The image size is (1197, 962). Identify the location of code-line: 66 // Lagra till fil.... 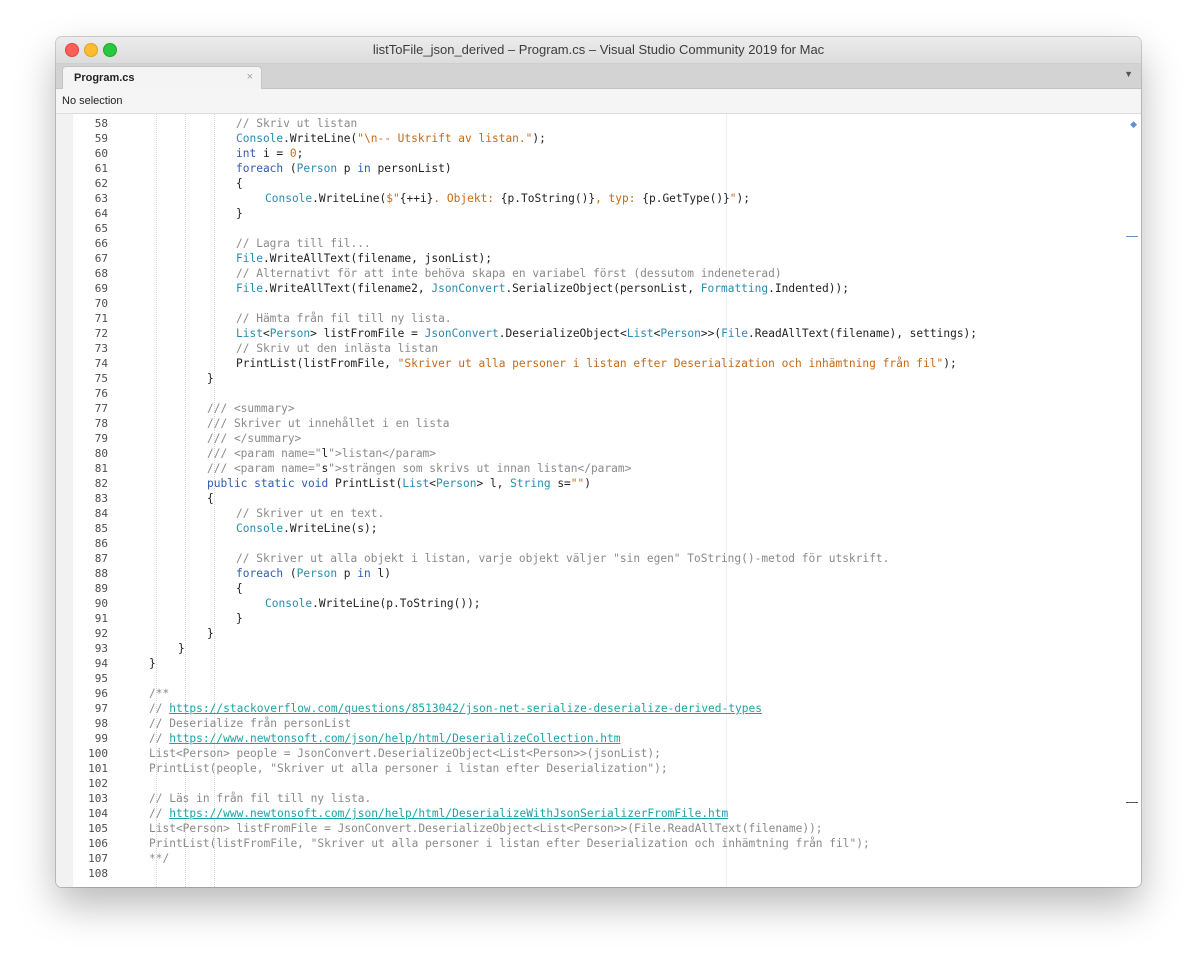
(598, 243).